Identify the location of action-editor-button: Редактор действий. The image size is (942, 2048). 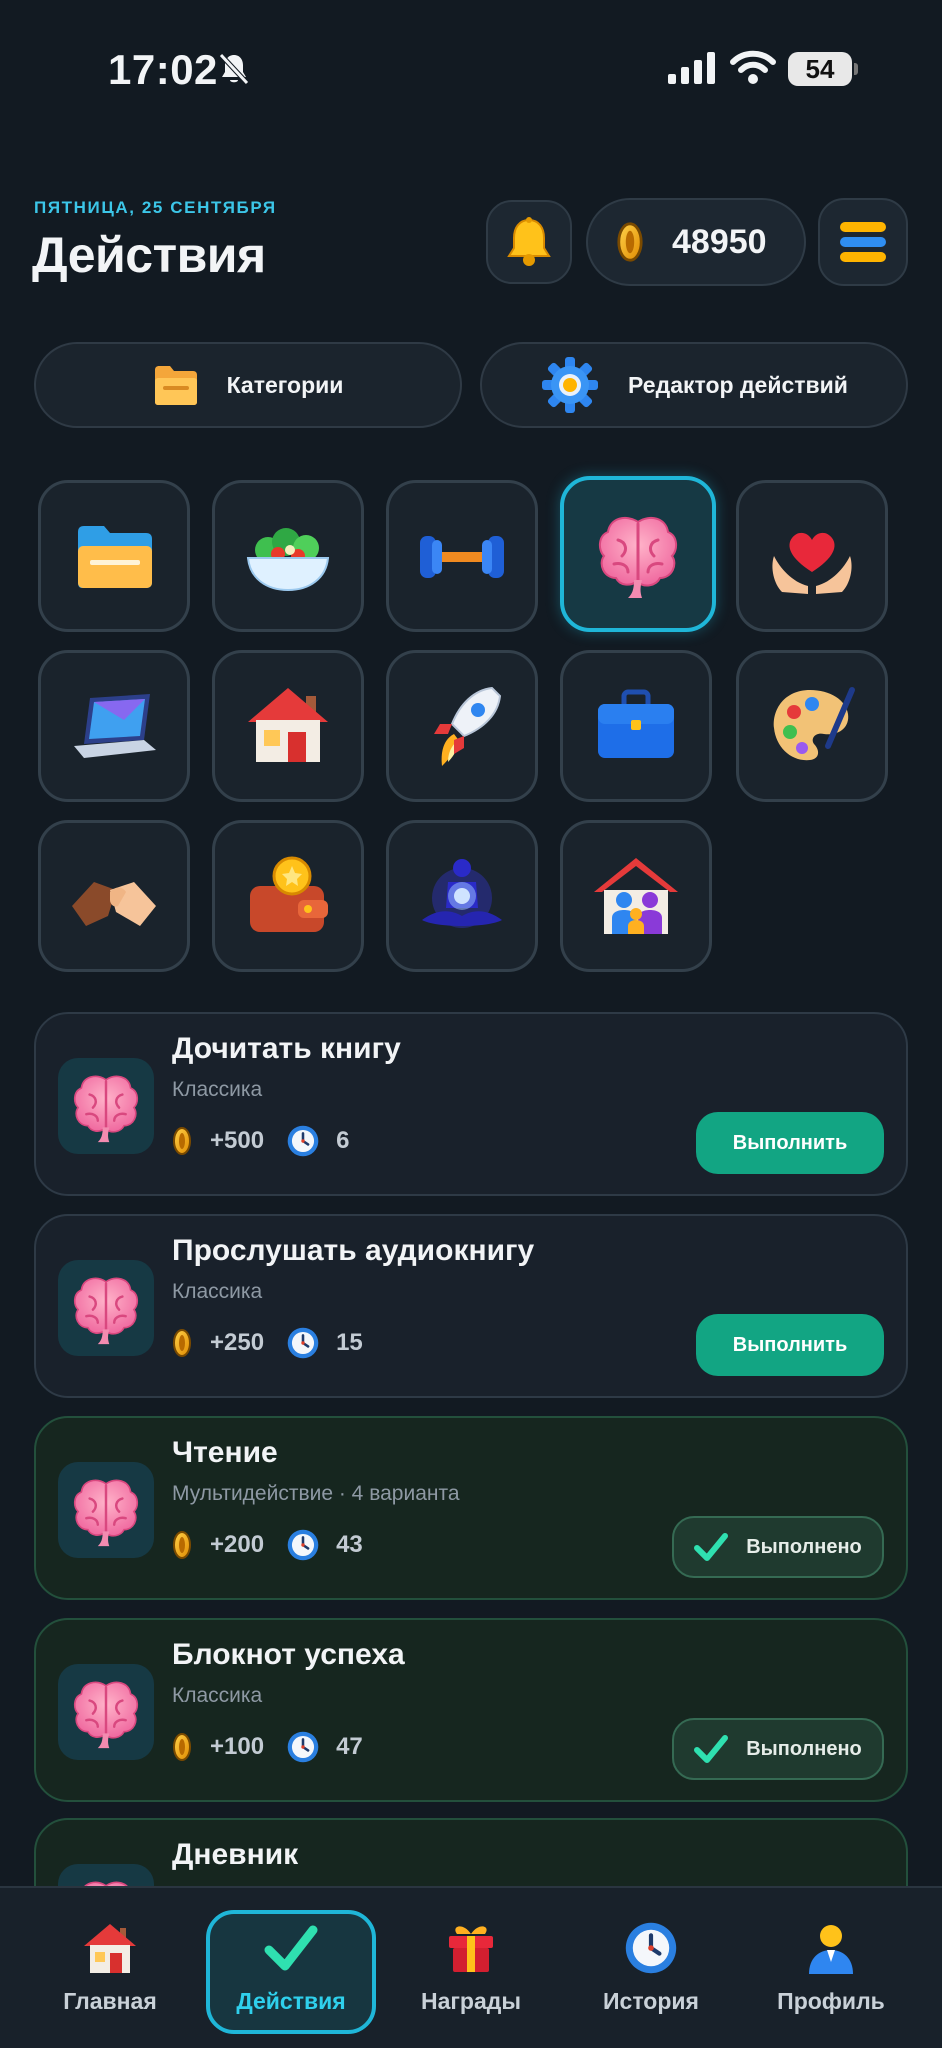
(694, 385).